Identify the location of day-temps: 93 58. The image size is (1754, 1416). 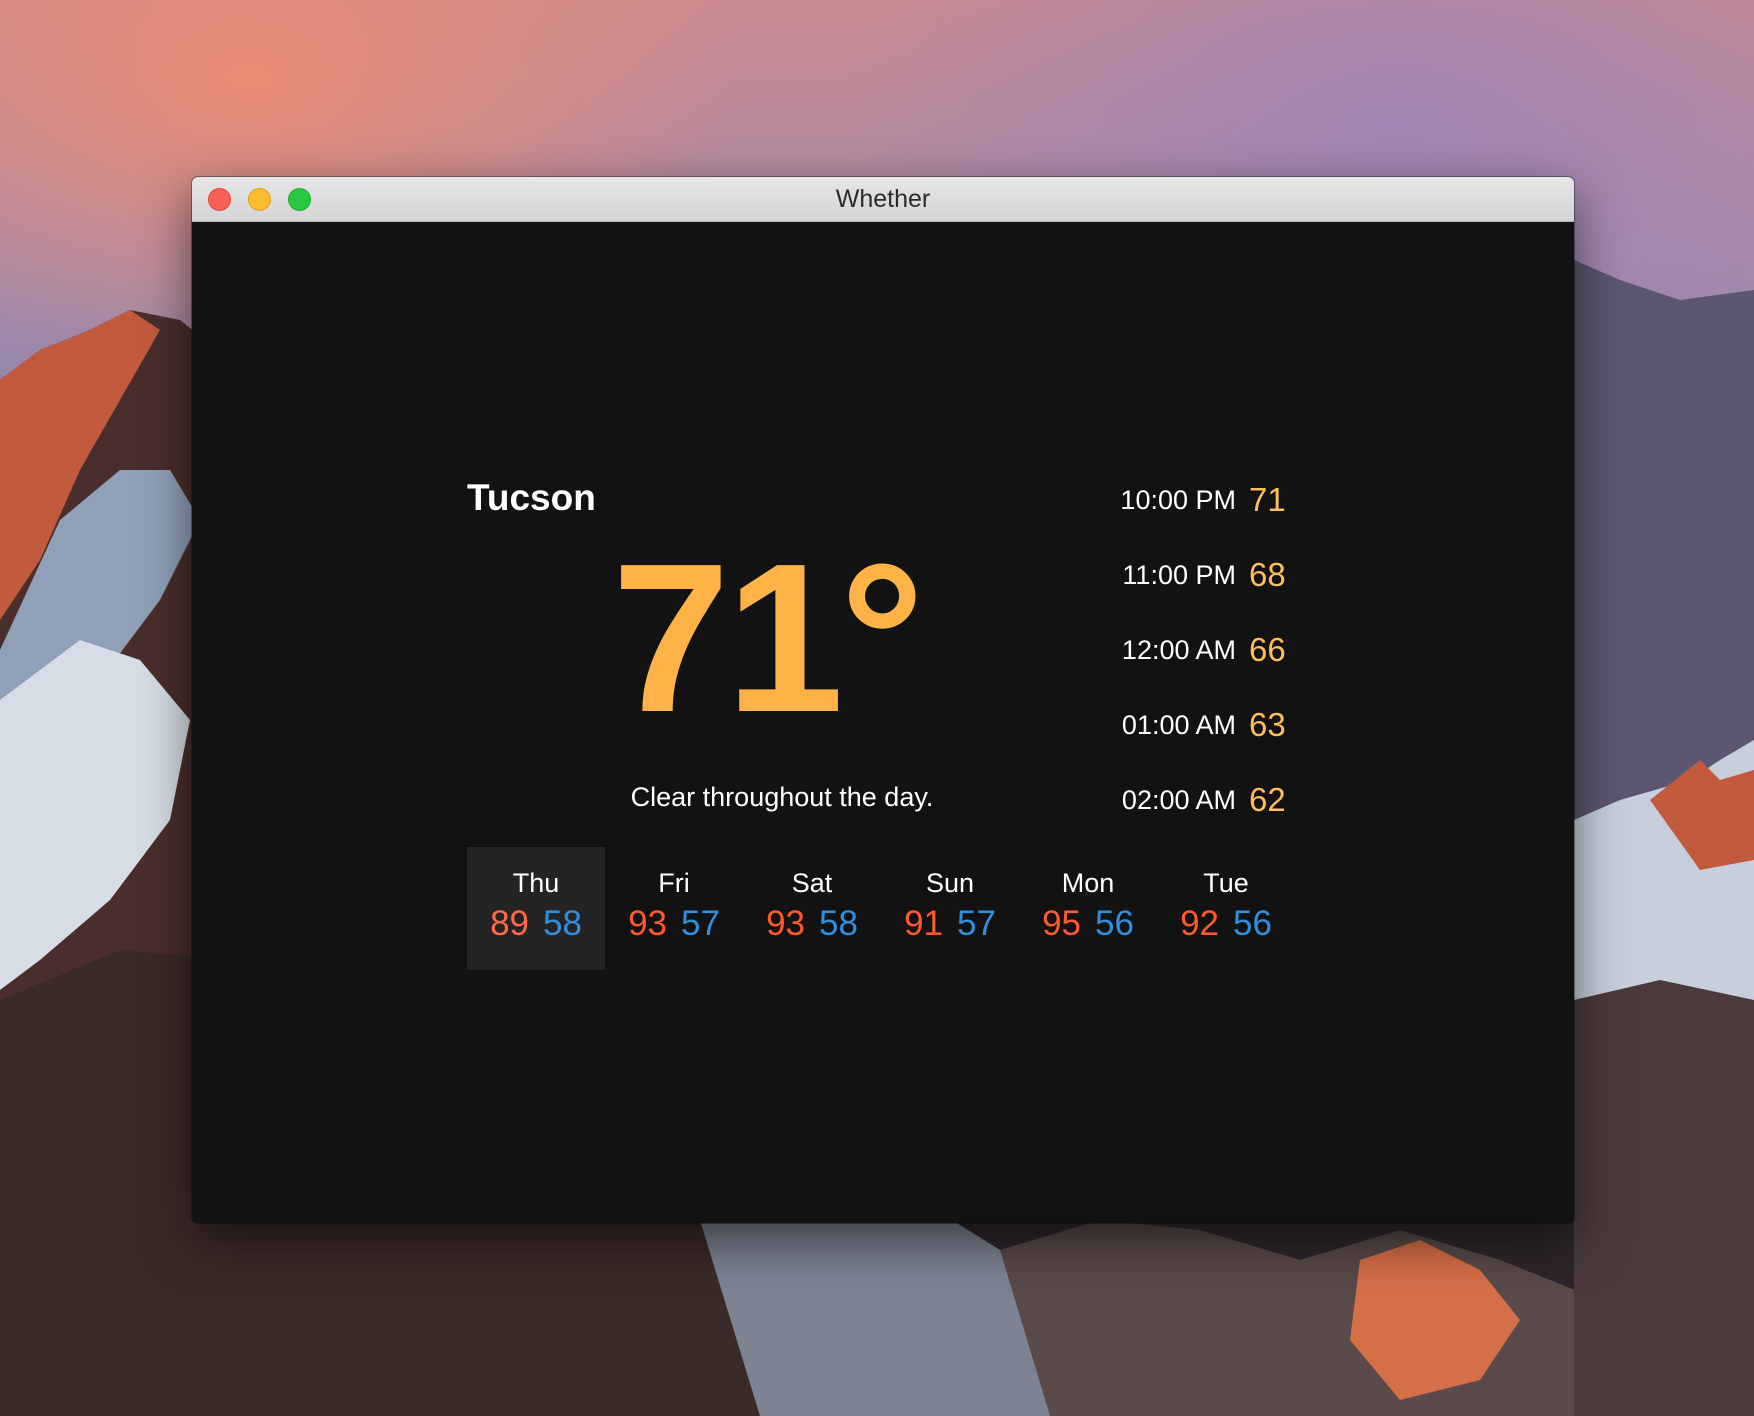
(812, 924).